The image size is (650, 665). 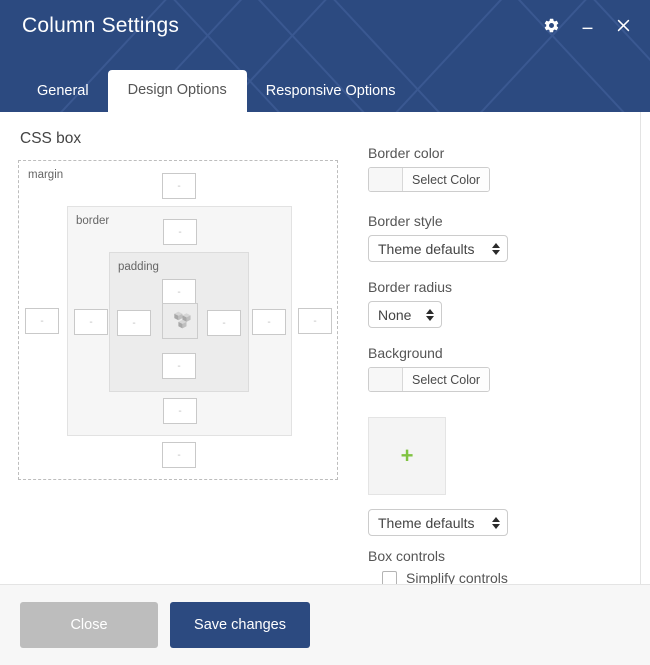 What do you see at coordinates (179, 455) in the screenshot?
I see `margin-bottom-input` at bounding box center [179, 455].